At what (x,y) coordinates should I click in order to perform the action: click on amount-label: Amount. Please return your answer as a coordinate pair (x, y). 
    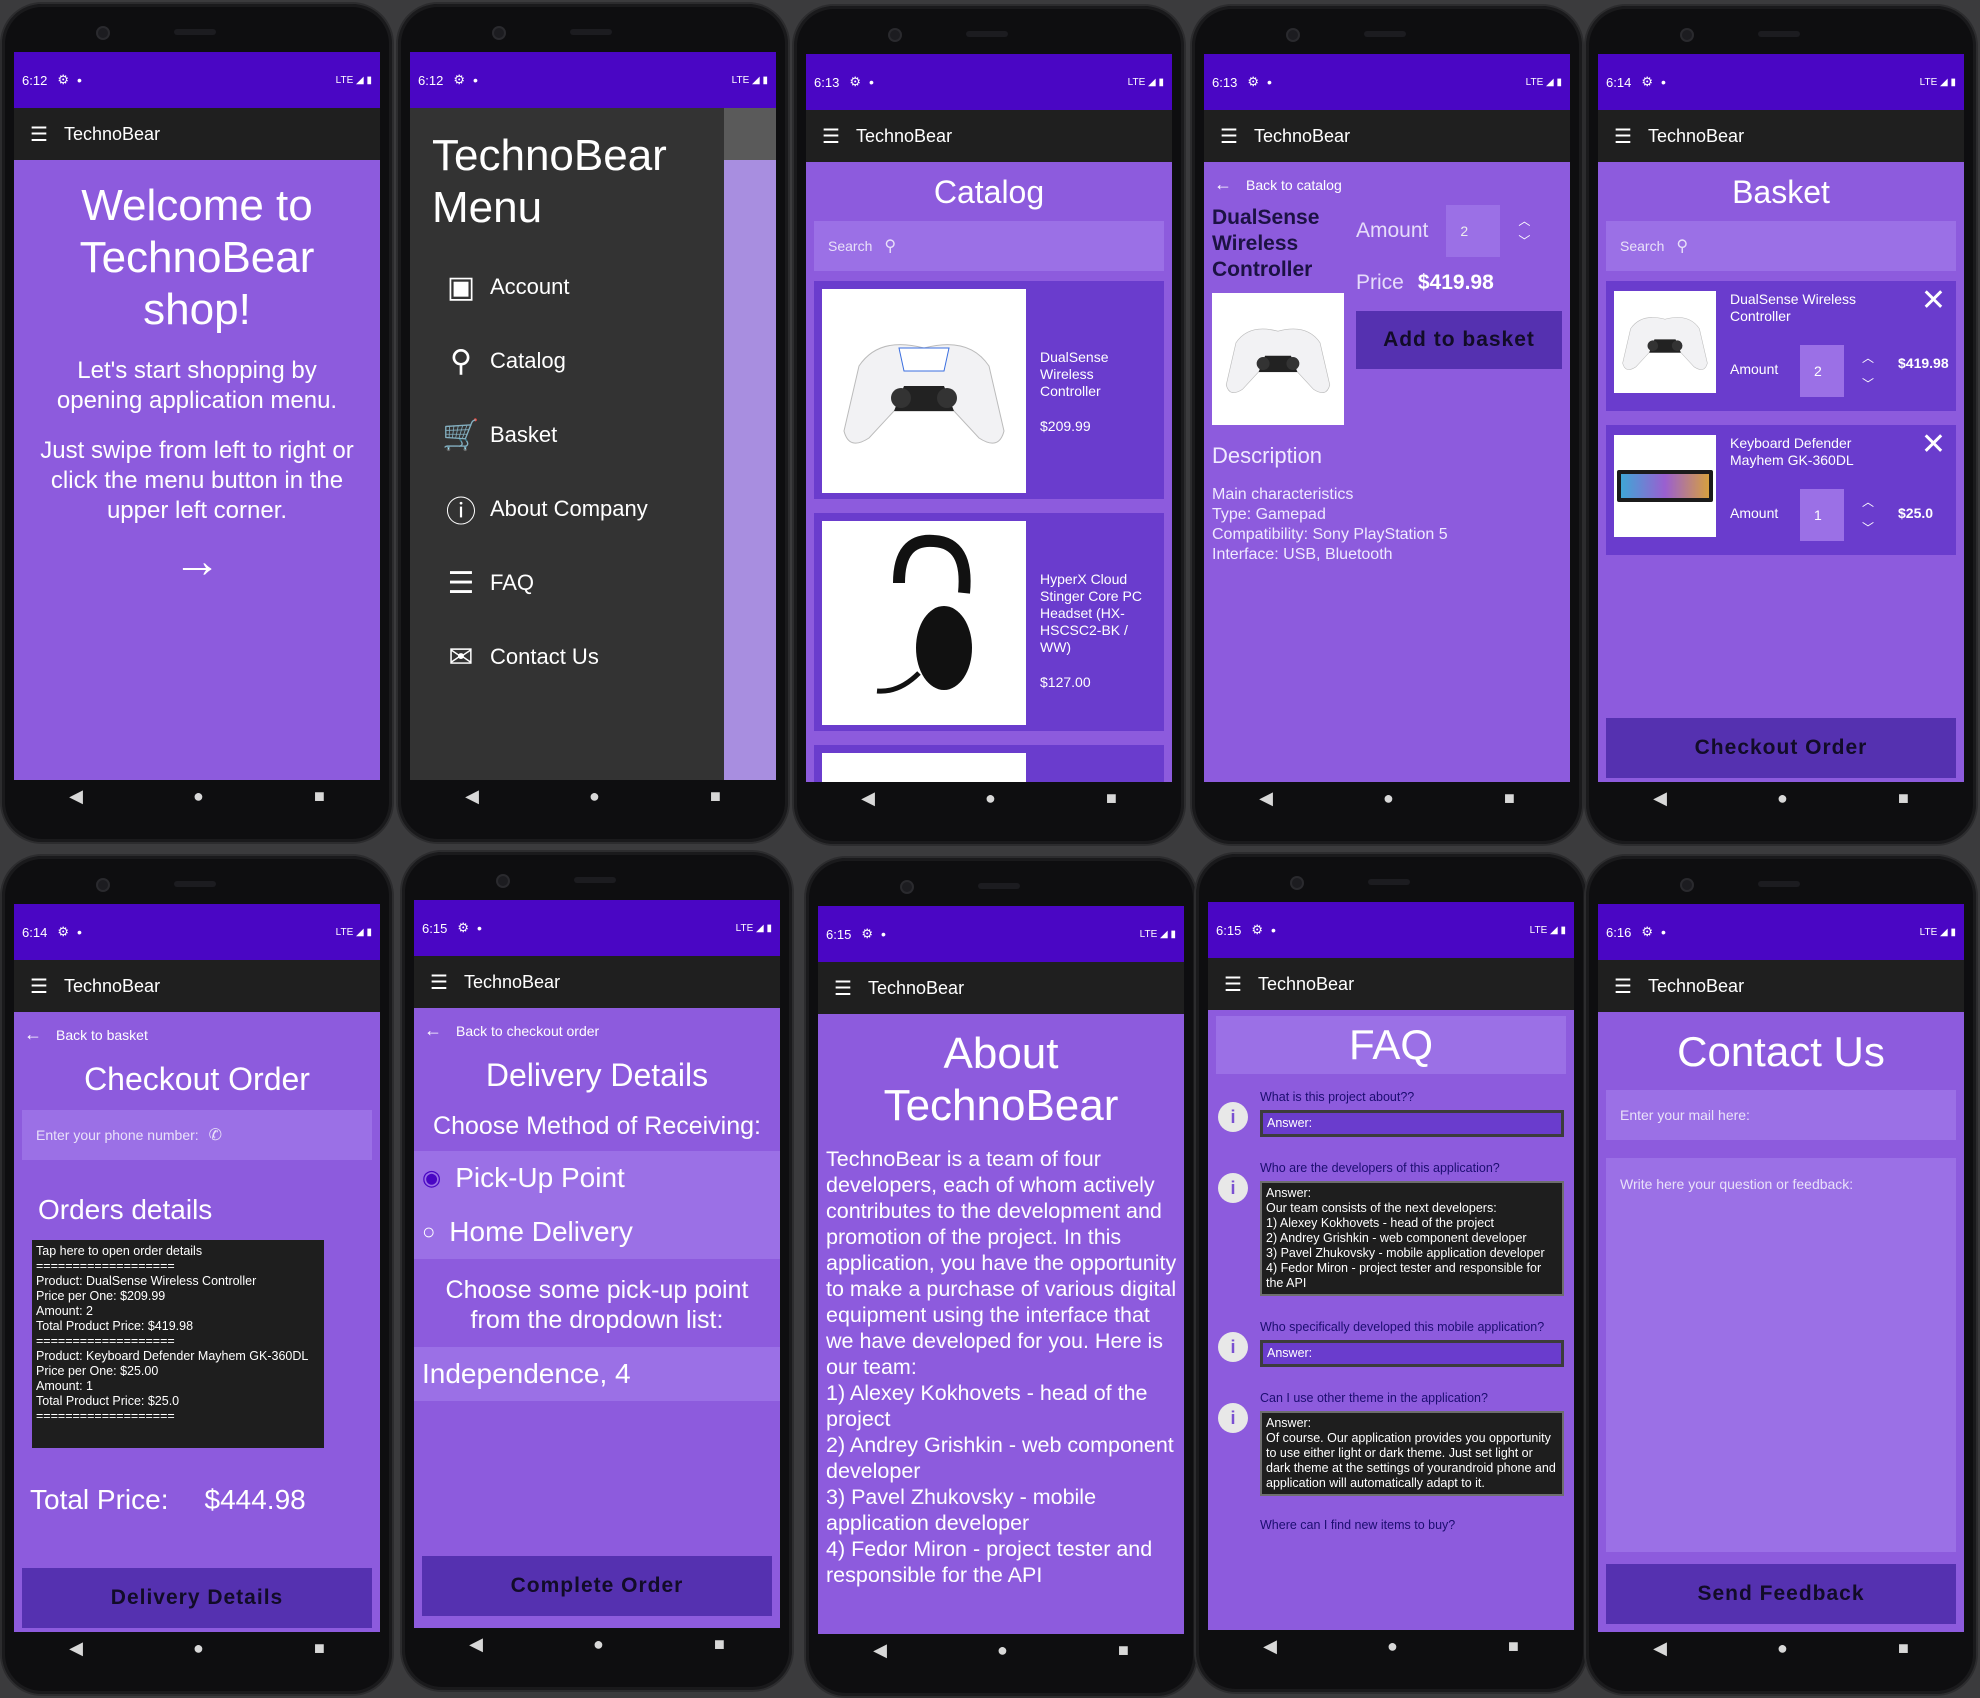
    Looking at the image, I should click on (1754, 369).